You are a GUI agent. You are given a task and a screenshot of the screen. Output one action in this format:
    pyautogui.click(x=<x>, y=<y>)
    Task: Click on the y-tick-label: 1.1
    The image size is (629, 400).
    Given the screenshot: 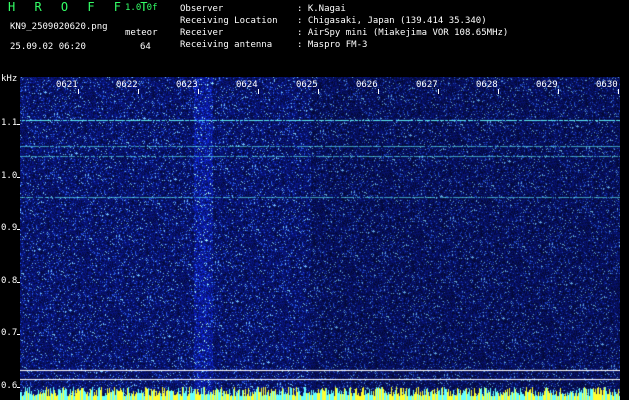 What is the action you would take?
    pyautogui.click(x=9, y=123)
    